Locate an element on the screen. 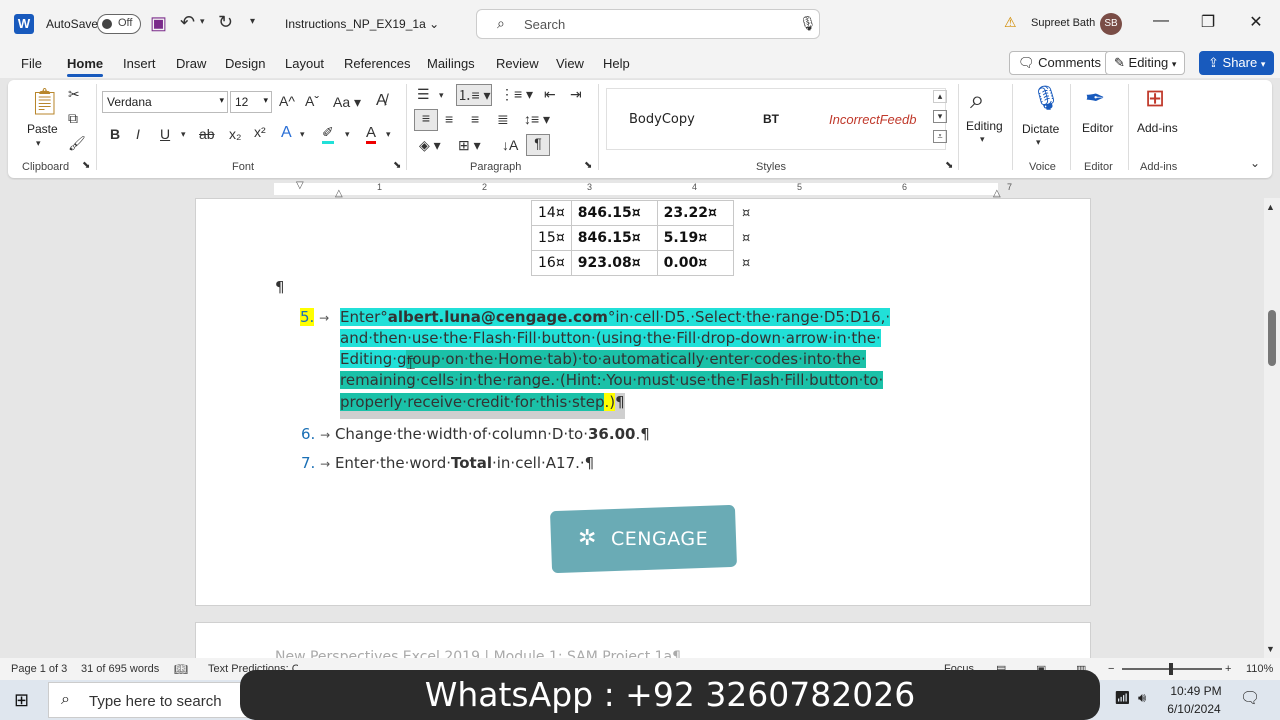 The height and width of the screenshot is (720, 1280). grow-font-icon: A^ is located at coordinates (287, 101).